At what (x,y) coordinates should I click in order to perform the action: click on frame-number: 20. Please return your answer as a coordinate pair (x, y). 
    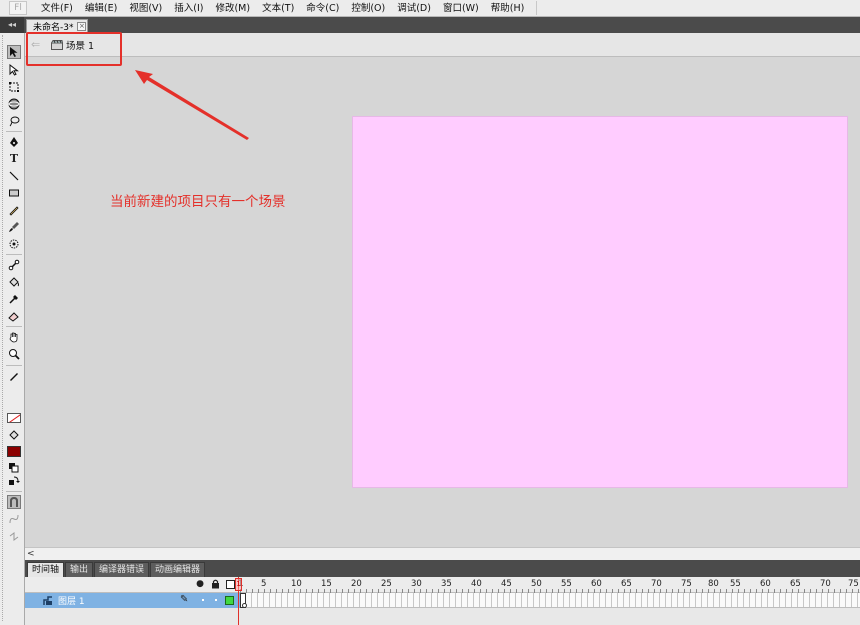
    Looking at the image, I should click on (356, 584).